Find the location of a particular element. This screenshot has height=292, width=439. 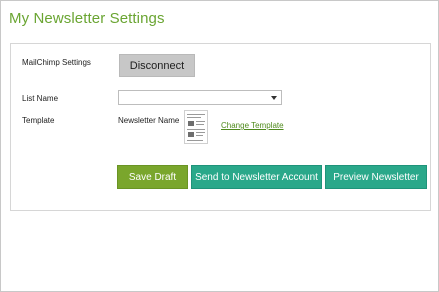

disconnect-button-label: Disconnect is located at coordinates (157, 65).